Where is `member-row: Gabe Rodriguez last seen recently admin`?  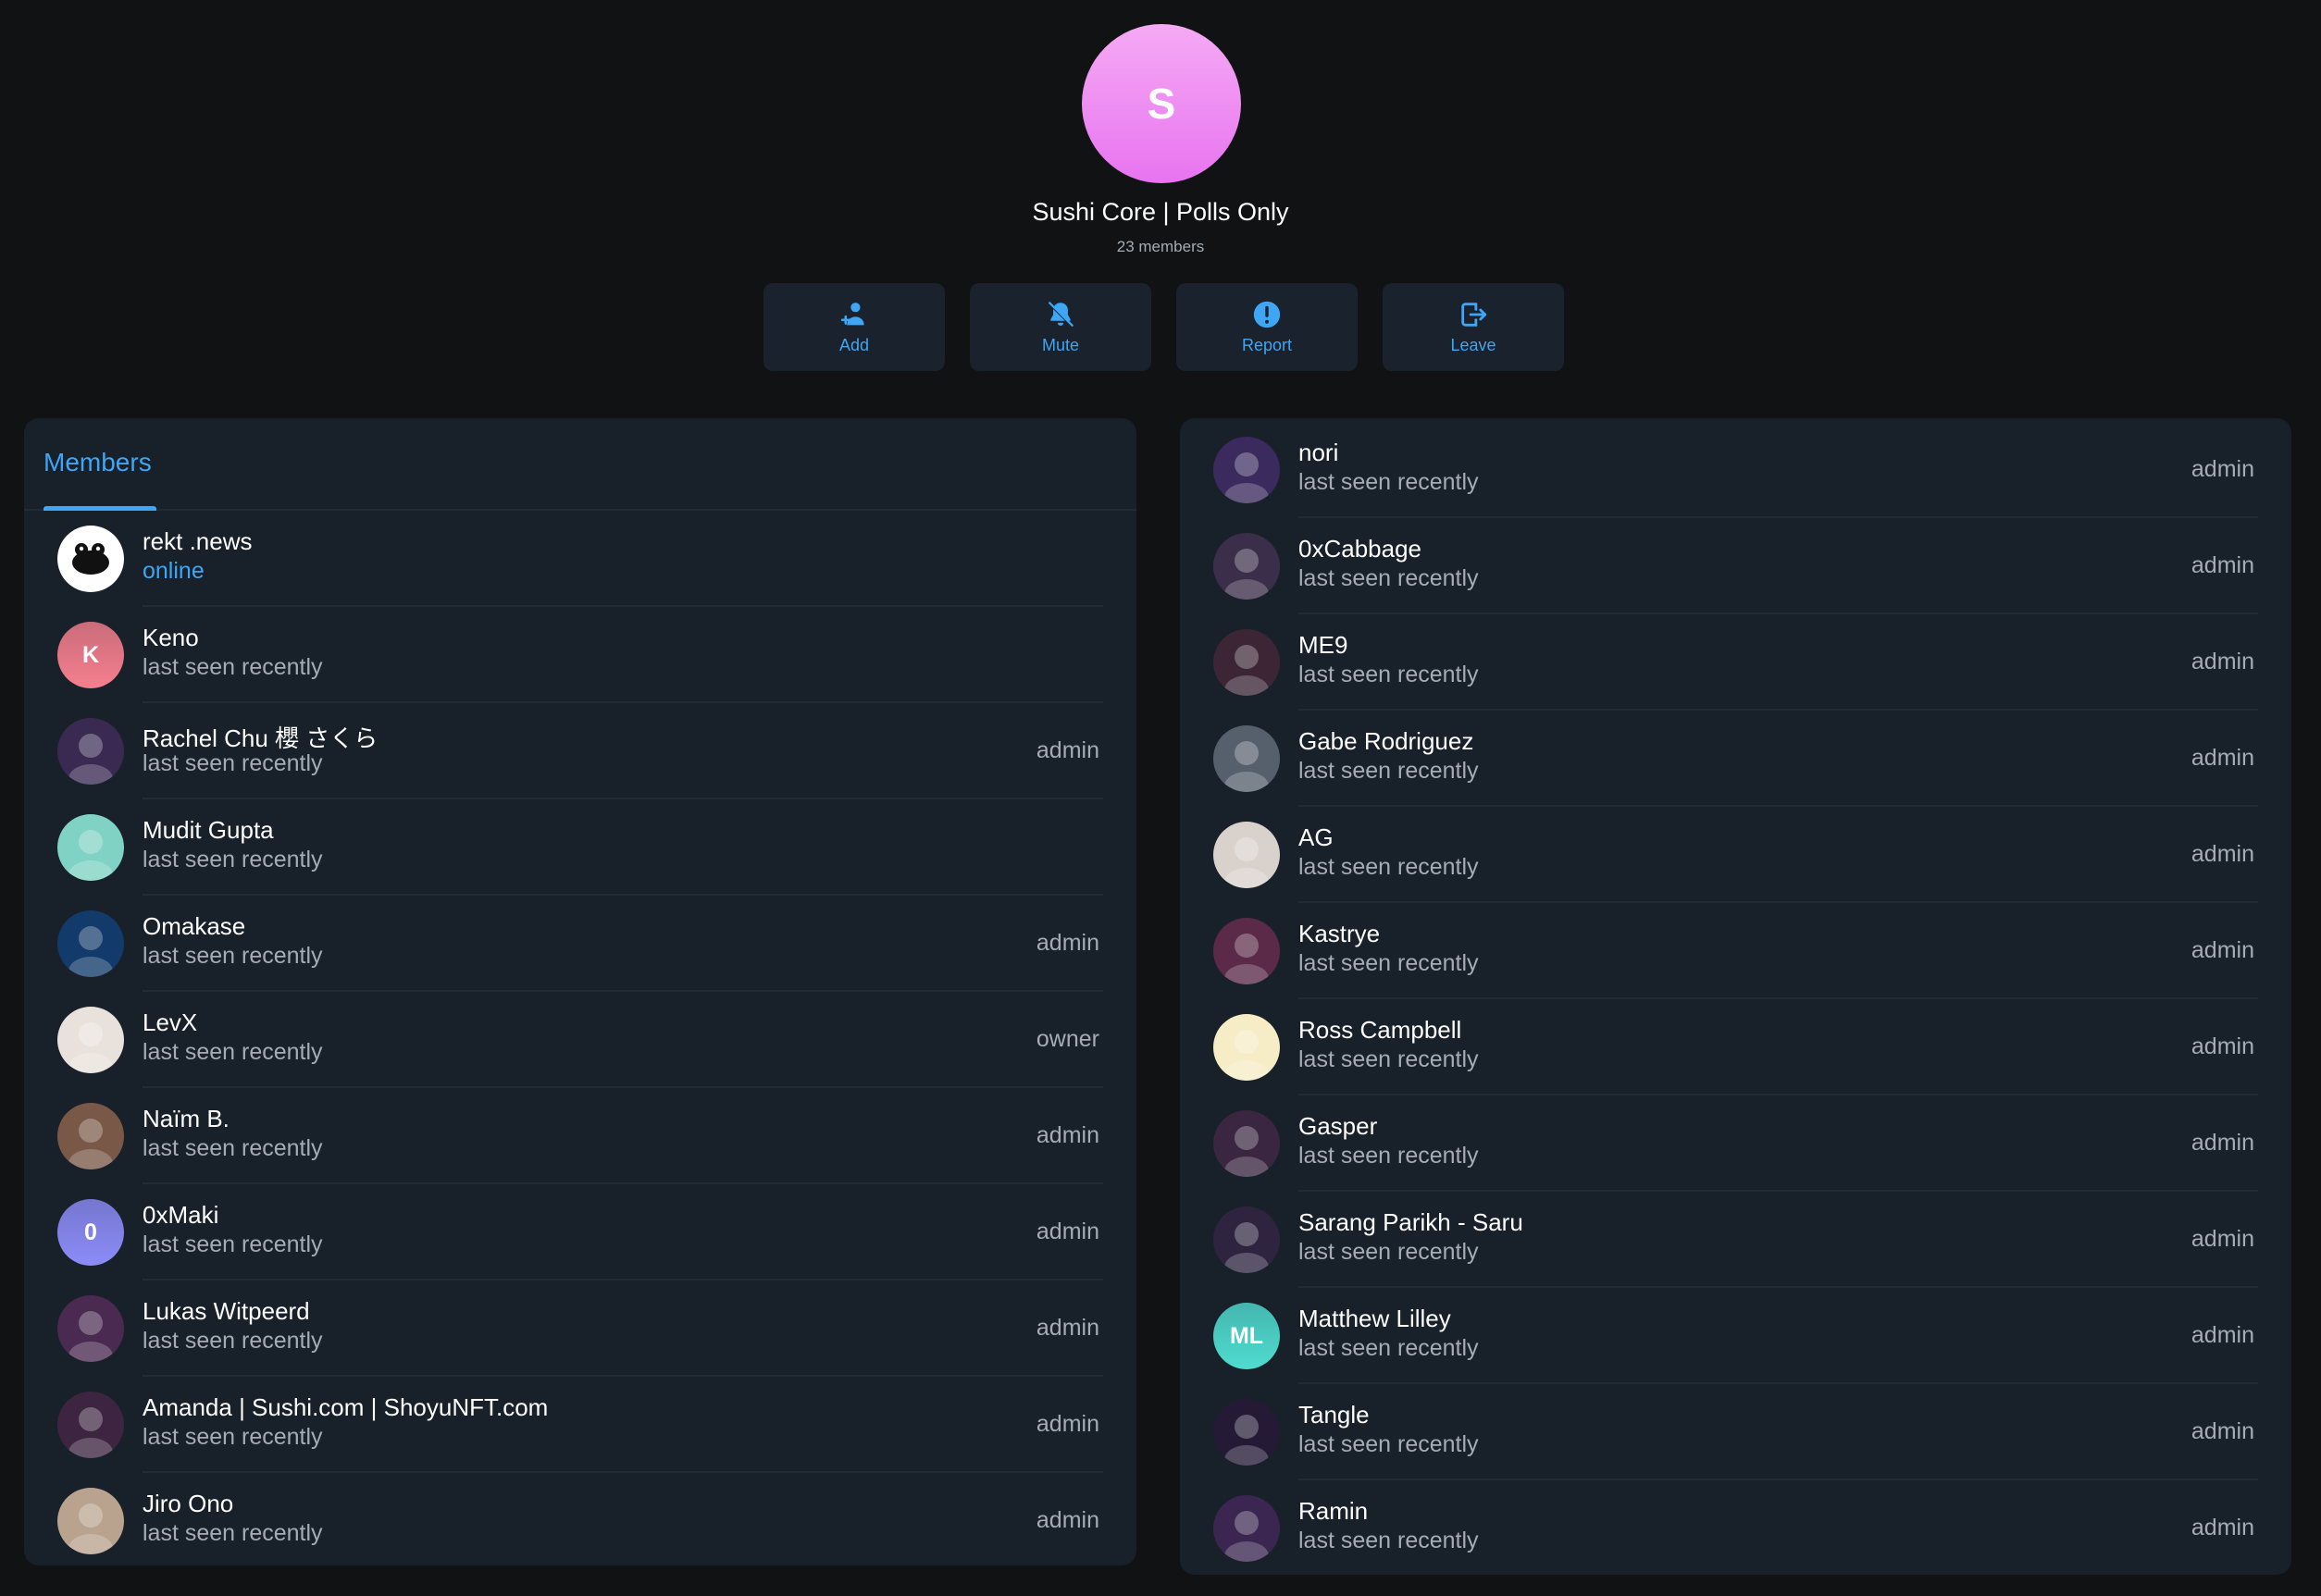
member-row: Gabe Rodriguez last seen recently admin is located at coordinates (1735, 759).